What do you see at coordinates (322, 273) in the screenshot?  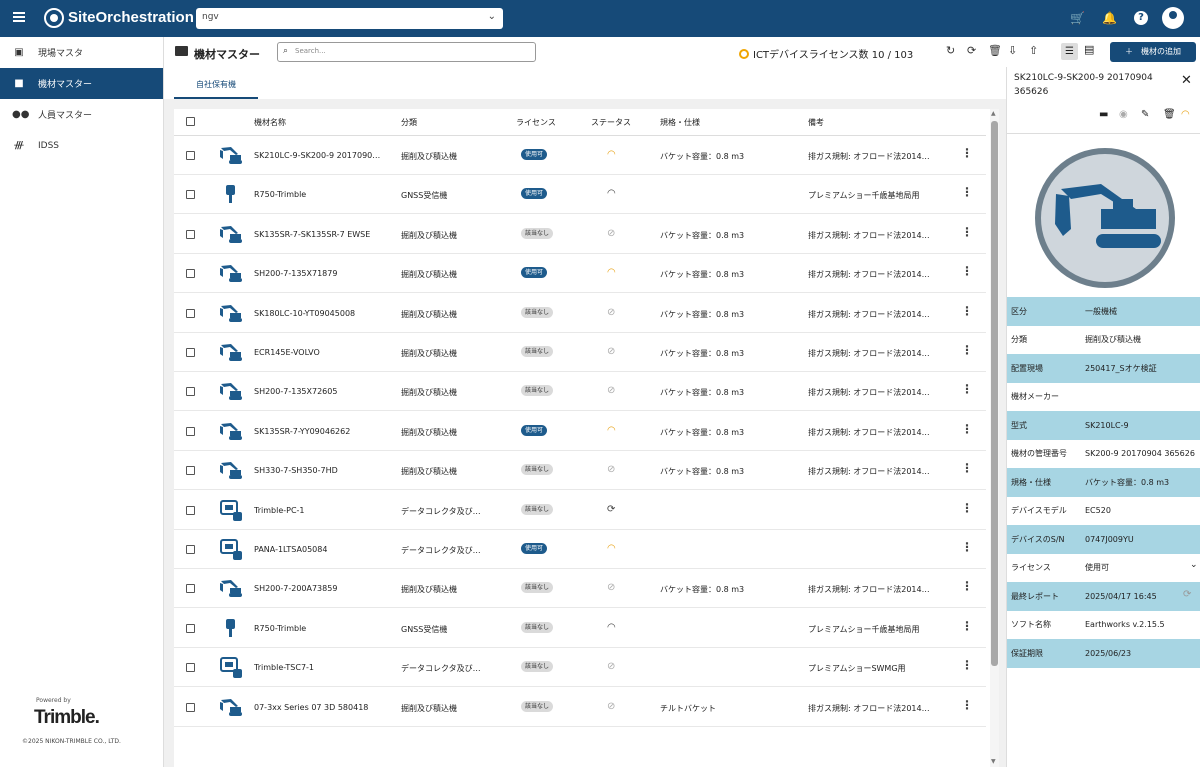 I see `equipment-name: SH200-7-135X71879` at bounding box center [322, 273].